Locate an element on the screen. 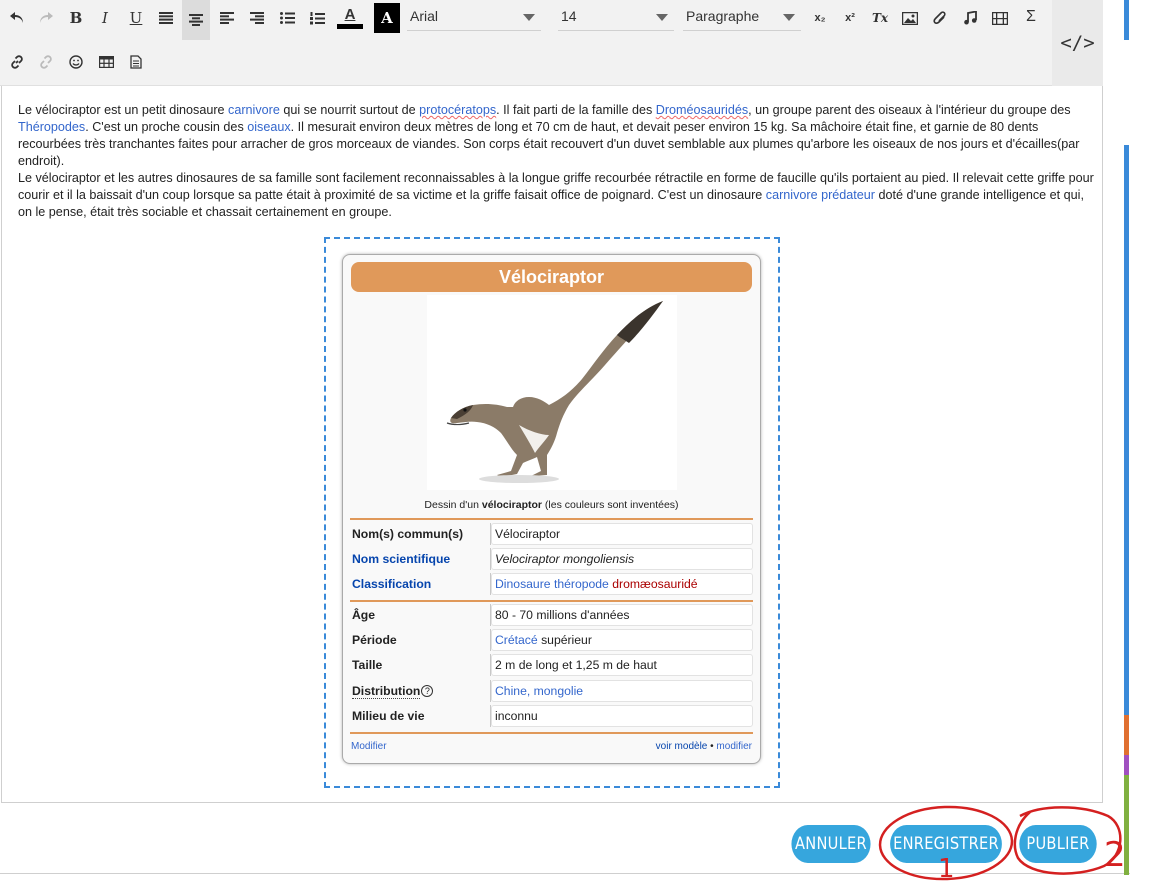 This screenshot has width=1152, height=885. annotation-label-2: 2 is located at coordinates (1115, 855).